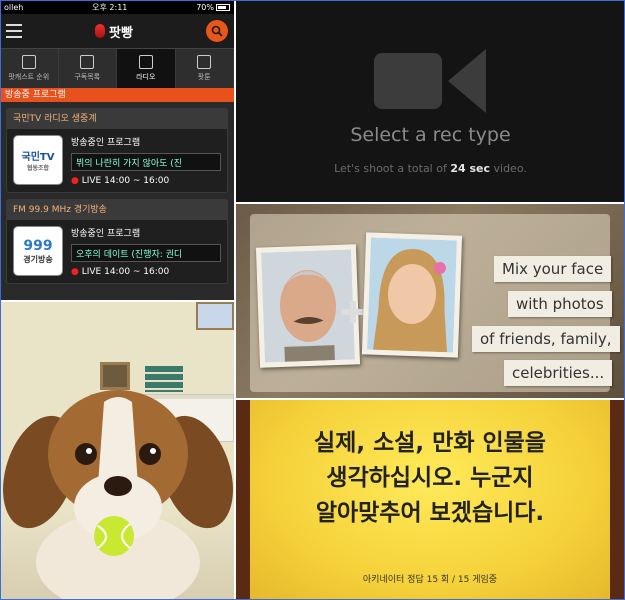 The width and height of the screenshot is (625, 600). Describe the element at coordinates (28, 62) in the screenshot. I see `rank-icon` at that location.